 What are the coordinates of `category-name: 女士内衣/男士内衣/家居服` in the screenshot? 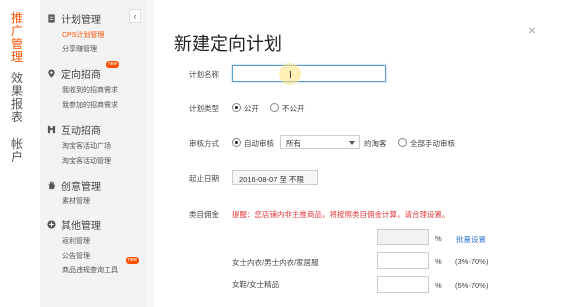 It's located at (275, 262).